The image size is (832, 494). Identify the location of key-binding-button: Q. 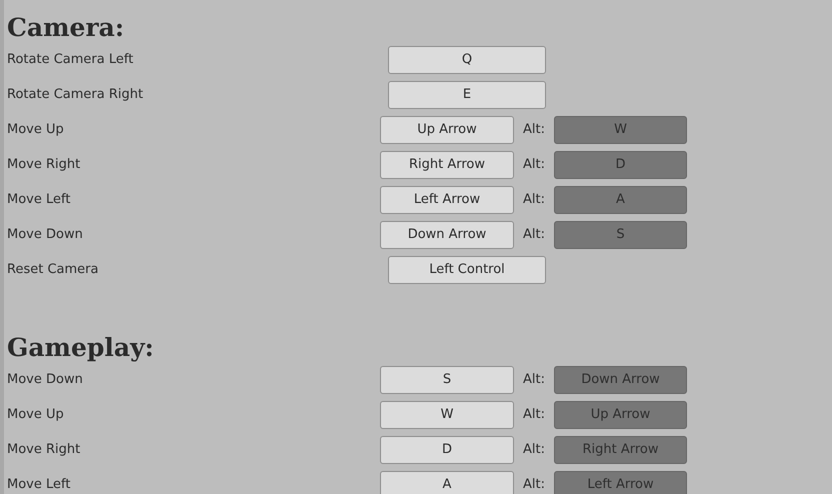
(467, 60).